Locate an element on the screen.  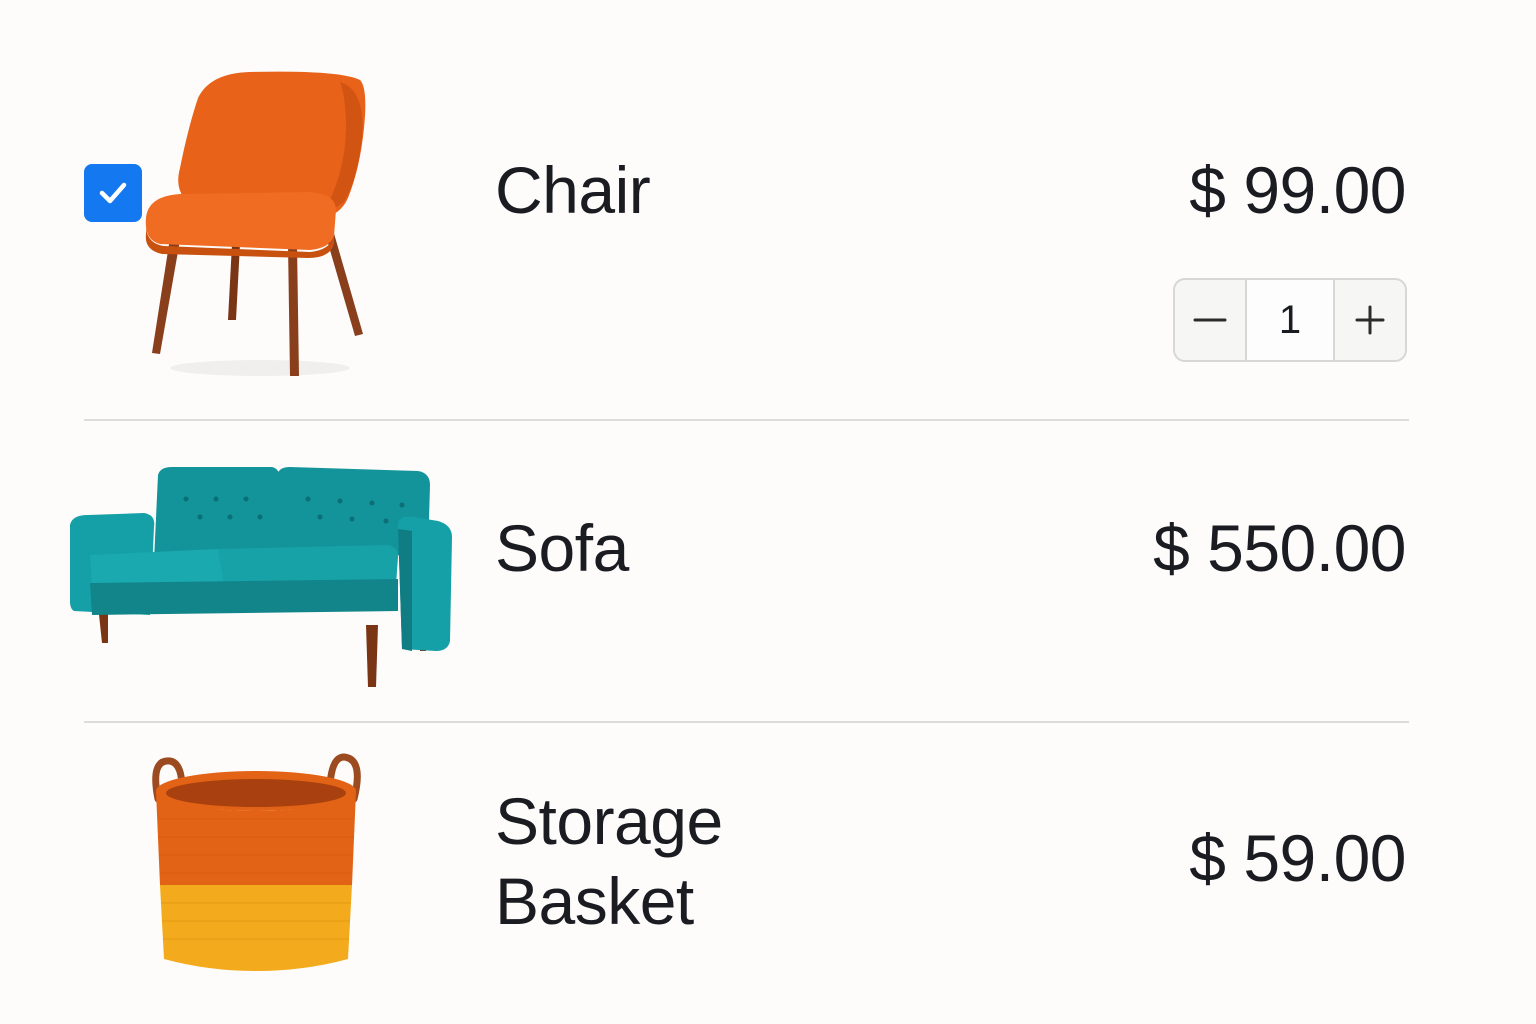
increase-quantity-button is located at coordinates (1370, 320).